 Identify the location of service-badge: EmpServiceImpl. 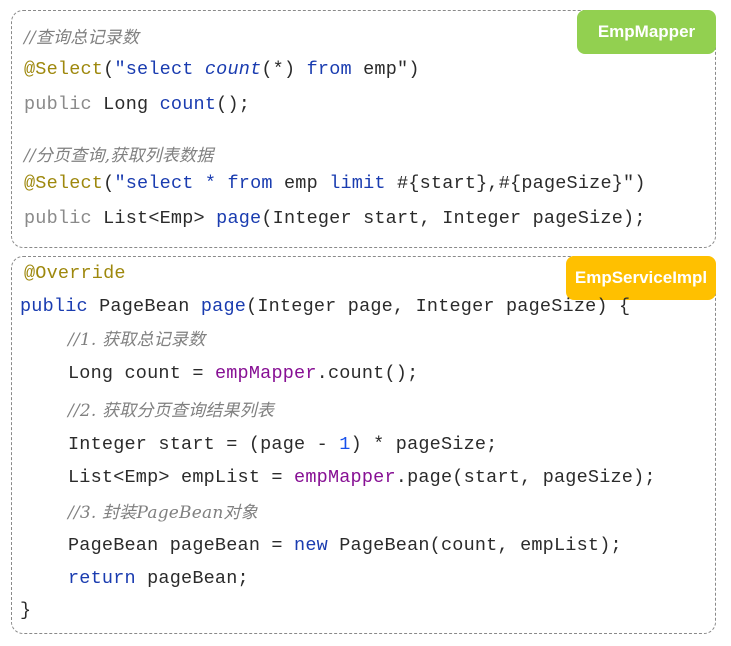
(641, 278).